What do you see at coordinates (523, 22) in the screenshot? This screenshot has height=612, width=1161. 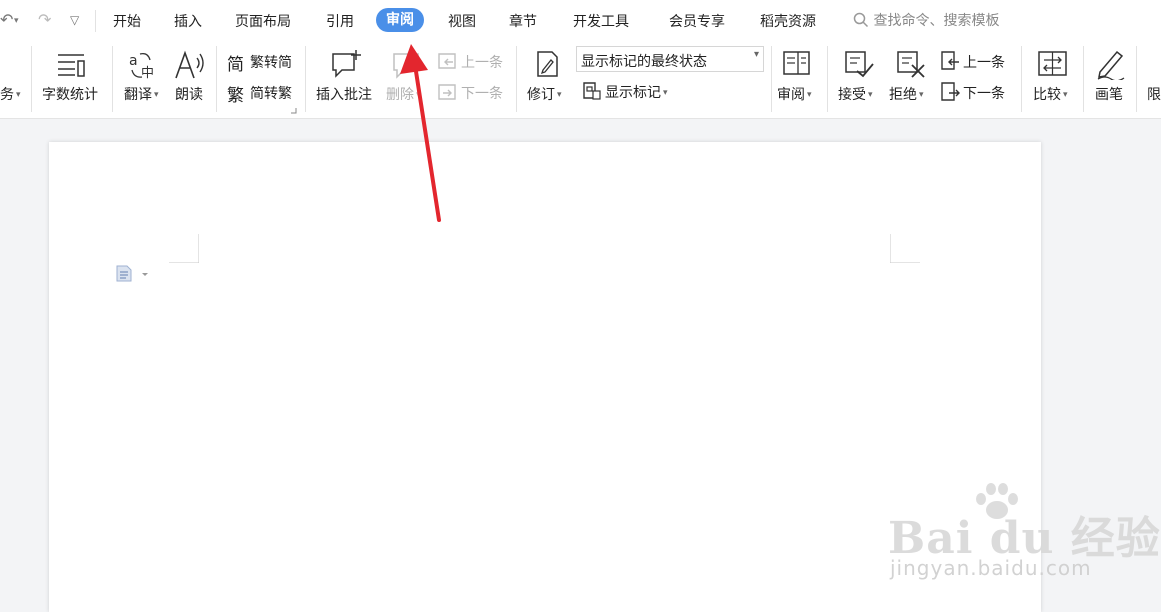 I see `tab-chapter: 章节` at bounding box center [523, 22].